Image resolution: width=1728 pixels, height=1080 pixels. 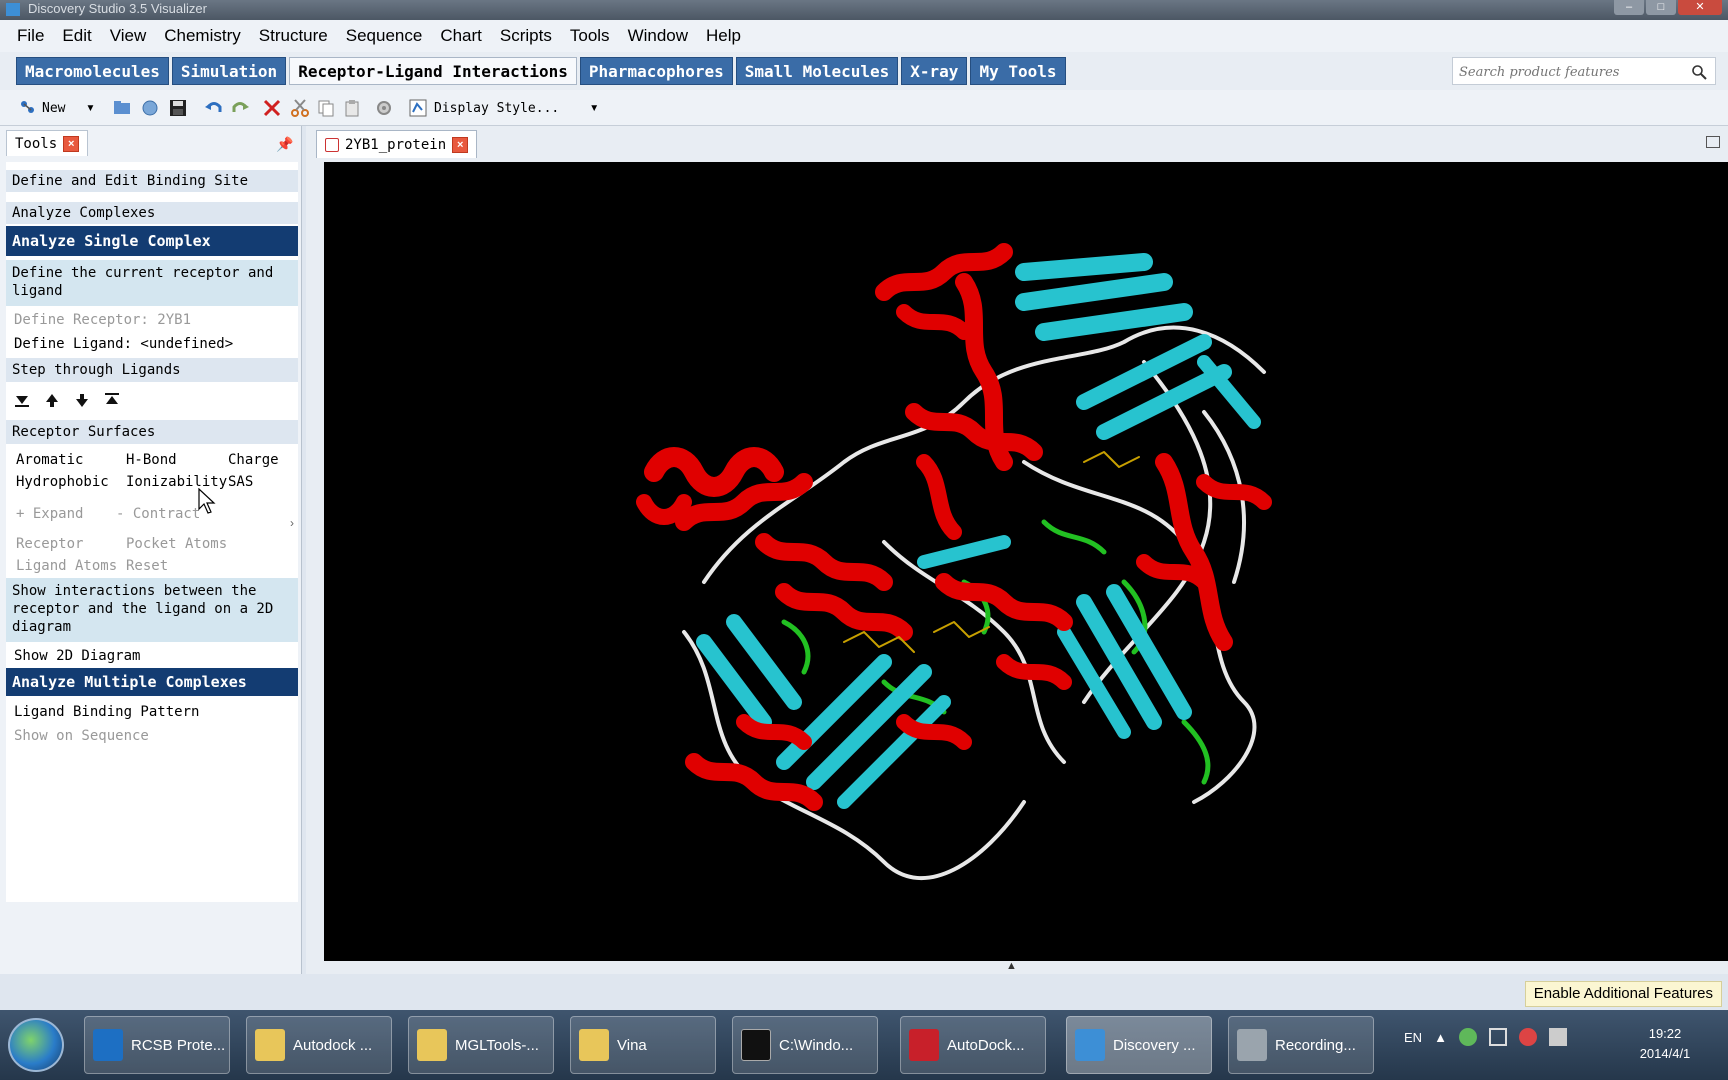 What do you see at coordinates (62, 482) in the screenshot?
I see `surface-hydrophobic: Hydrophobic` at bounding box center [62, 482].